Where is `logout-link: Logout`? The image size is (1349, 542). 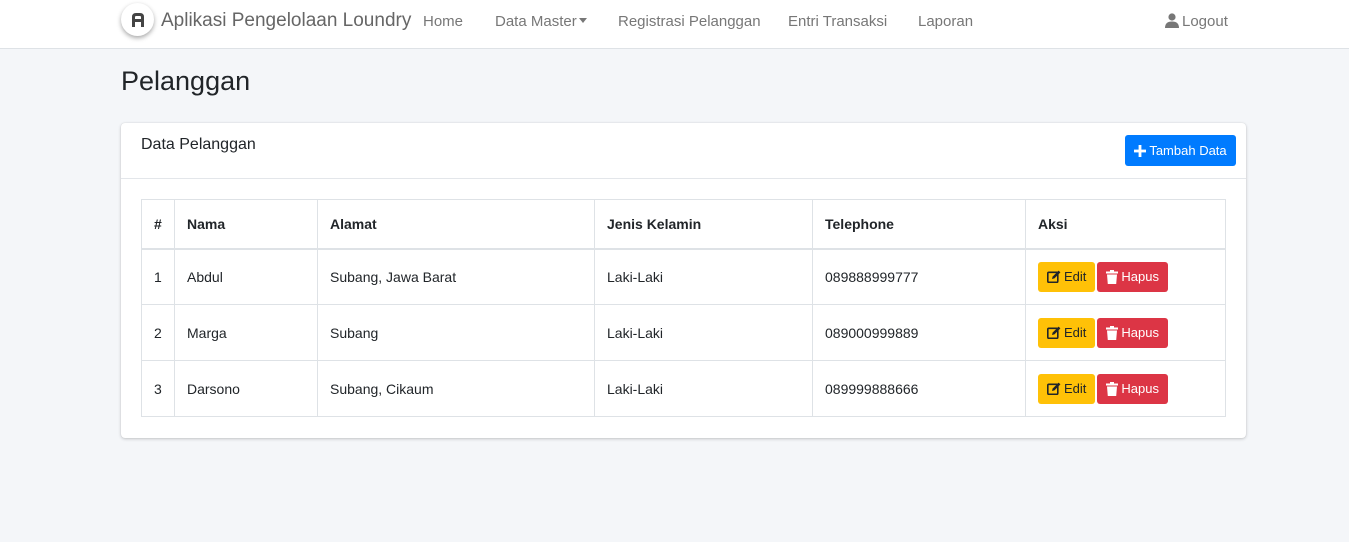
logout-link: Logout is located at coordinates (1196, 21).